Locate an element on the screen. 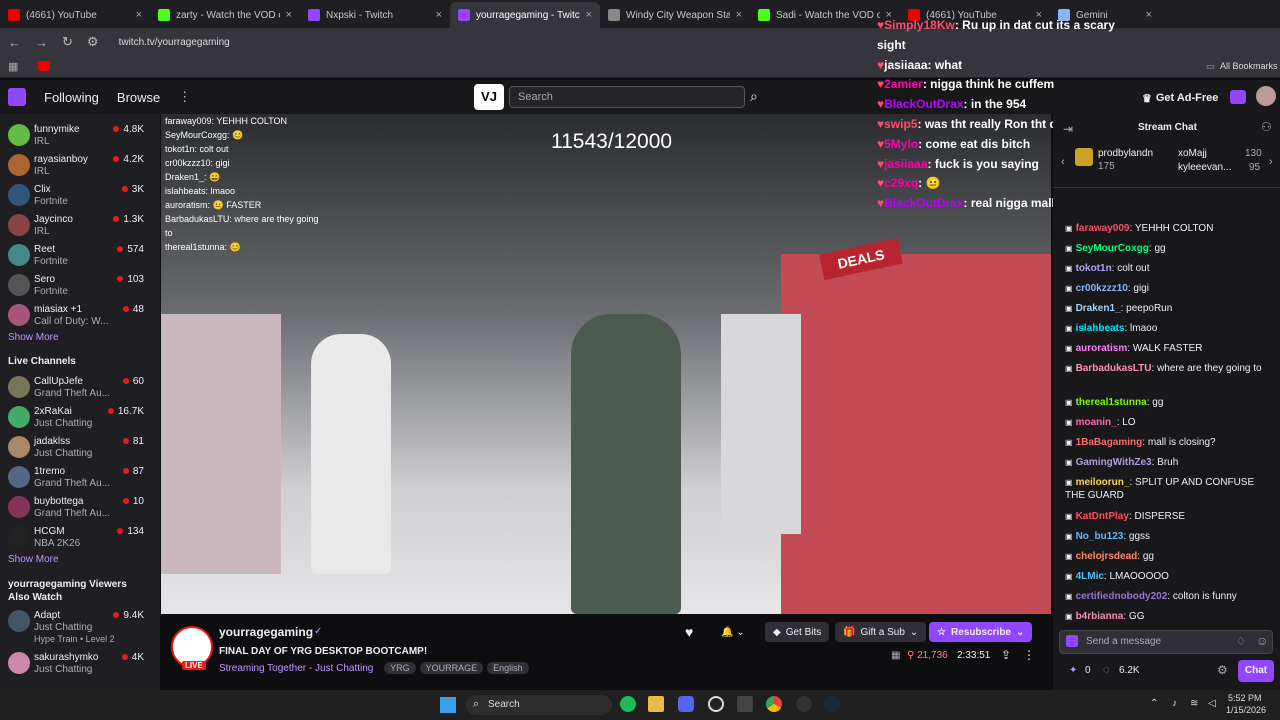 The image size is (1280, 720). settings-icon: ⚙ is located at coordinates (1222, 670).